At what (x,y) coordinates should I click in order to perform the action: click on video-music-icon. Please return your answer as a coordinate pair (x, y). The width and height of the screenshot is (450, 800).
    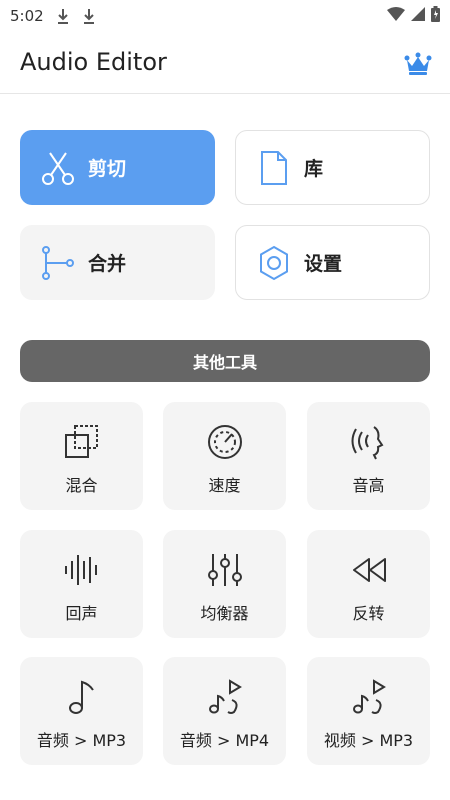
    Looking at the image, I should click on (369, 697).